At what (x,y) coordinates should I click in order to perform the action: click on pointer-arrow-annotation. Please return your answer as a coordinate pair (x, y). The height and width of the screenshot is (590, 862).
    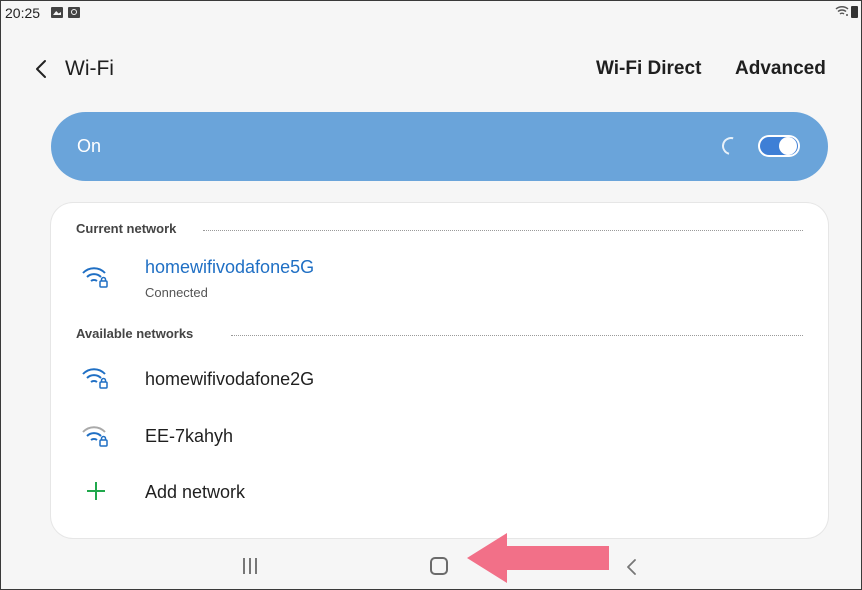
    Looking at the image, I should click on (538, 558).